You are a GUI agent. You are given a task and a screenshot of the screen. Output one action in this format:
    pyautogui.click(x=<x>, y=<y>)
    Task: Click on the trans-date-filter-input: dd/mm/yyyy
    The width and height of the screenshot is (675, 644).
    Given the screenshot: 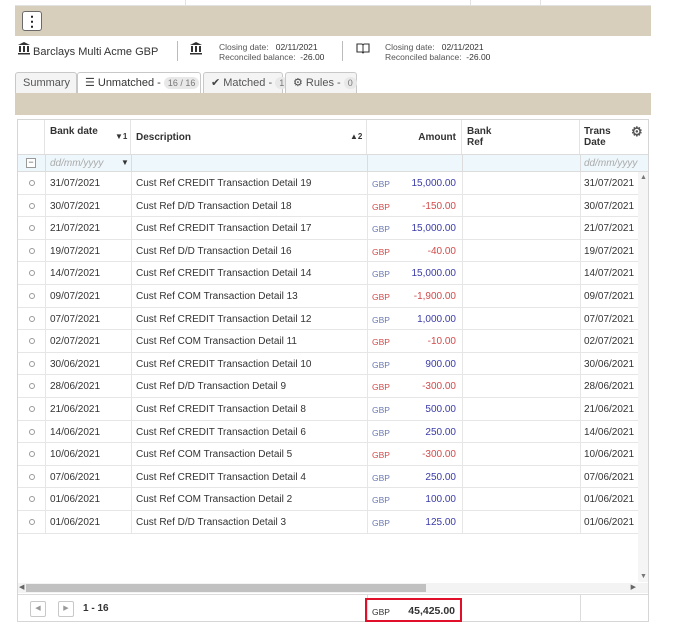 What is the action you would take?
    pyautogui.click(x=610, y=163)
    